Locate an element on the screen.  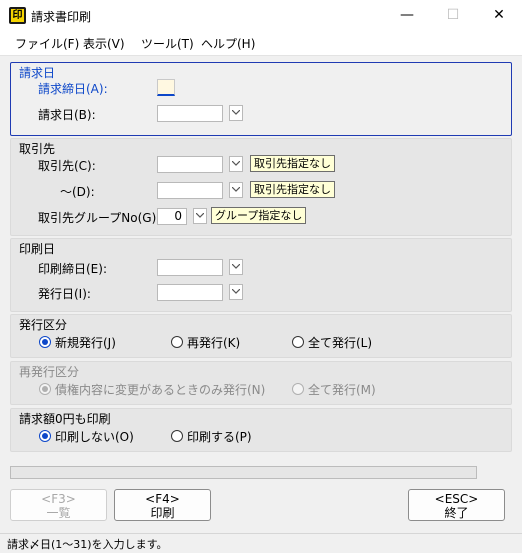
billing-date-input is located at coordinates (190, 113).